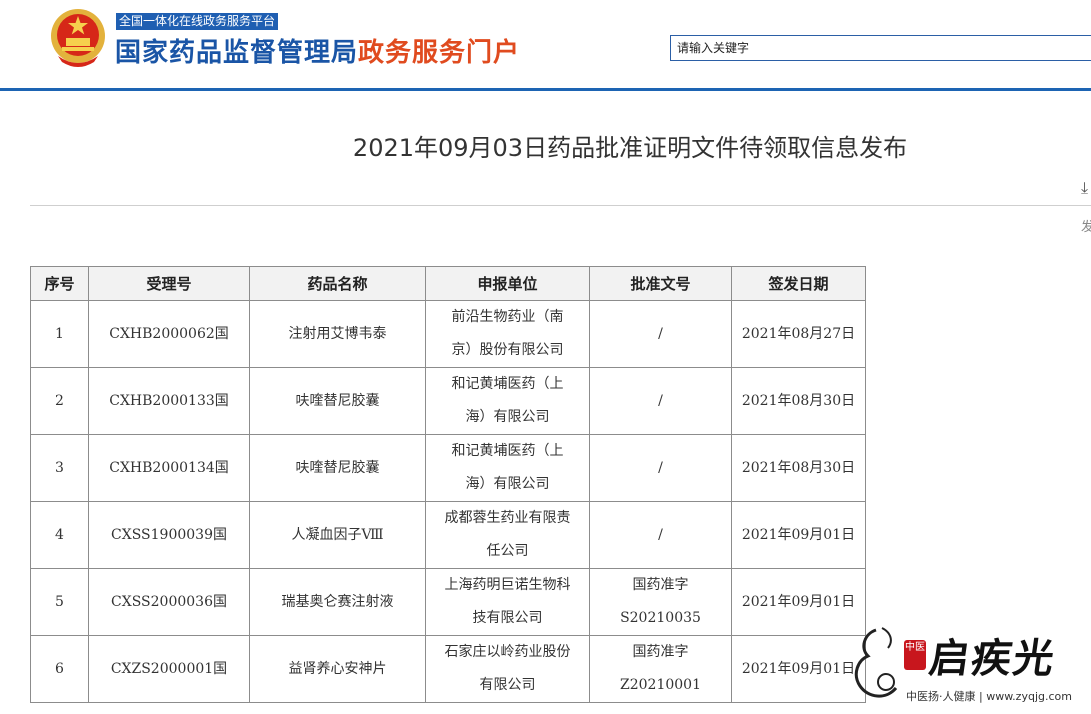 Image resolution: width=1091 pixels, height=714 pixels. I want to click on cell-no: 1, so click(59, 334).